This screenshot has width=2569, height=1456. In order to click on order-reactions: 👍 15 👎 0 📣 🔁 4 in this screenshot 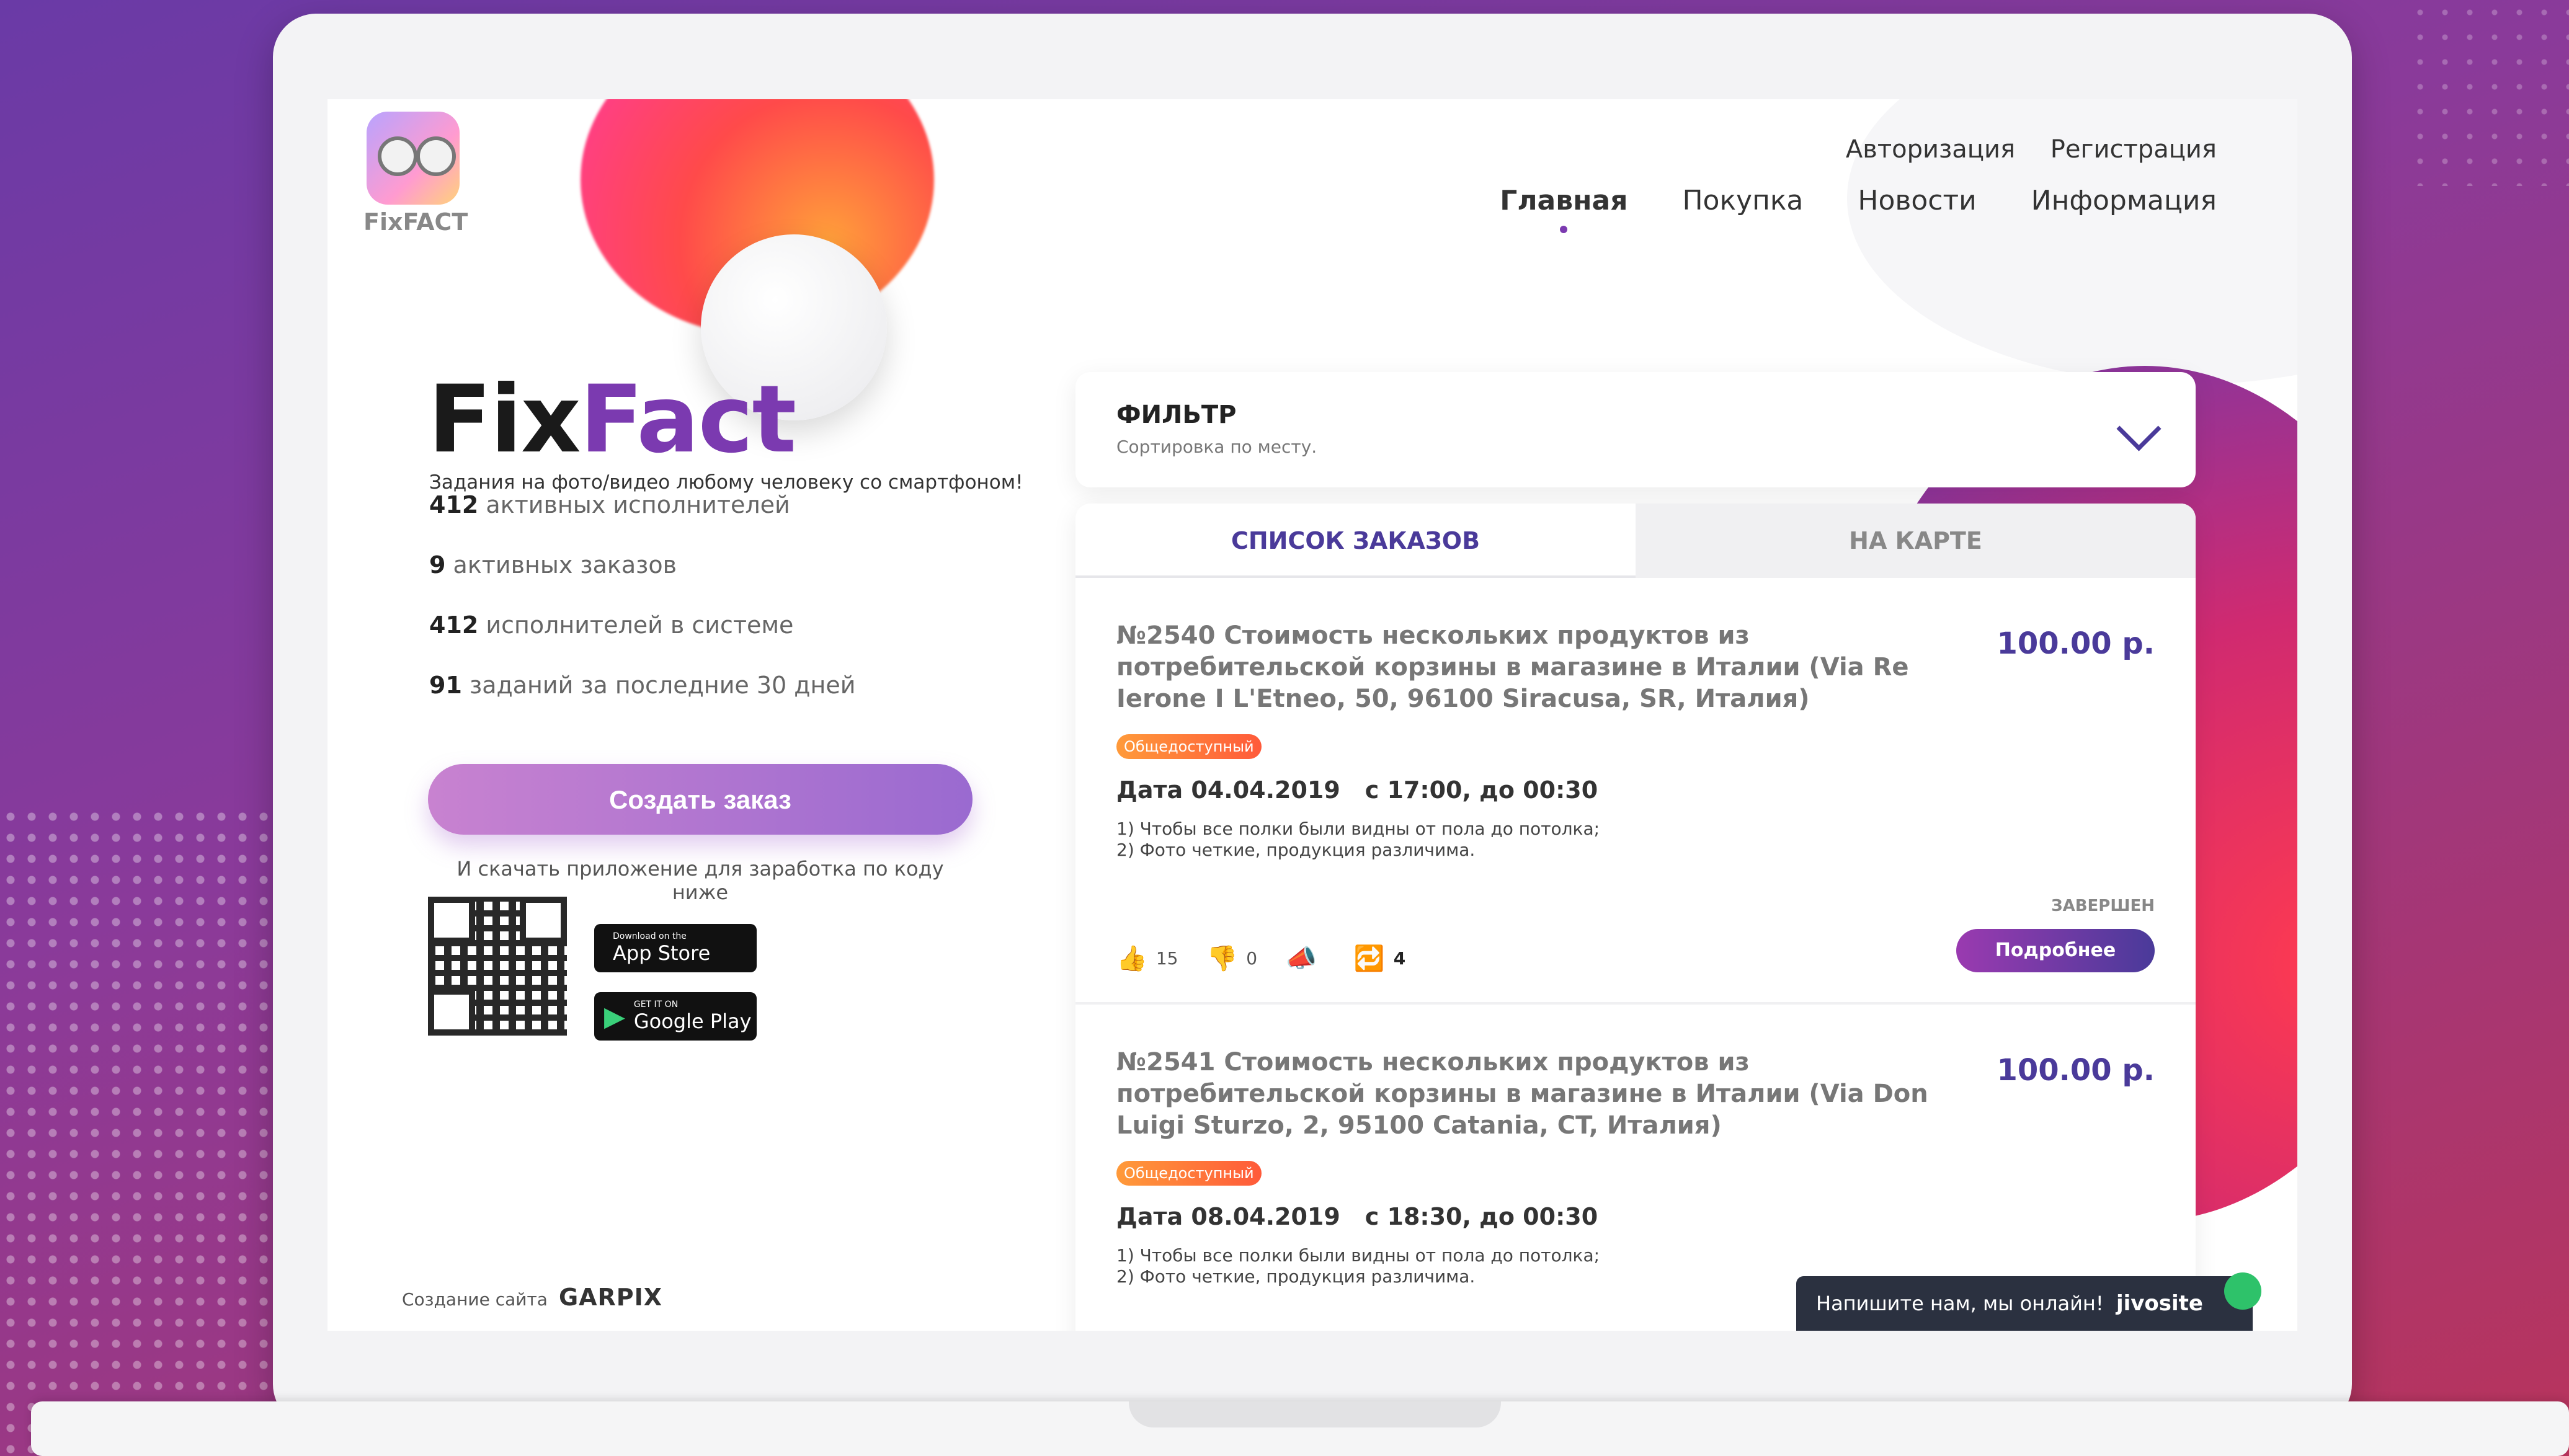, I will do `click(1275, 959)`.